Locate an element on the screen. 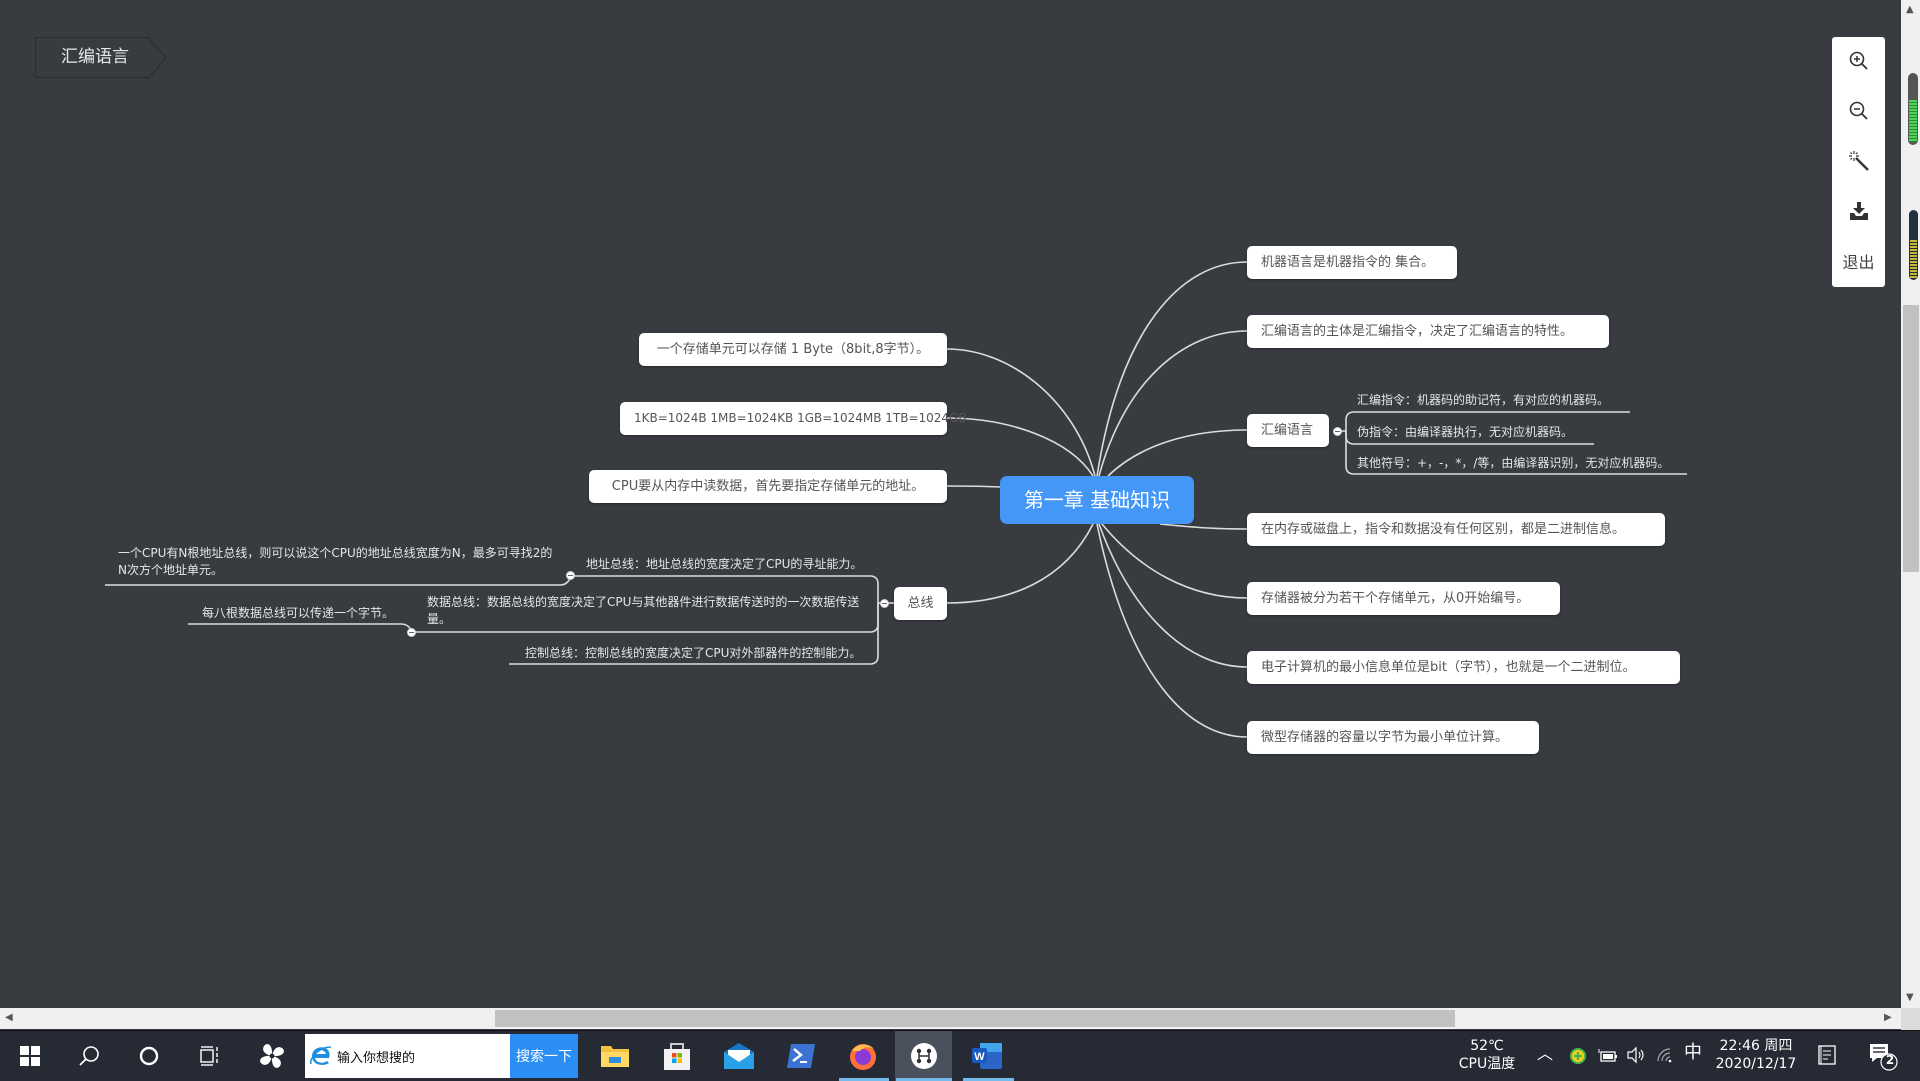 This screenshot has width=1920, height=1081. task-view-button is located at coordinates (210, 1056).